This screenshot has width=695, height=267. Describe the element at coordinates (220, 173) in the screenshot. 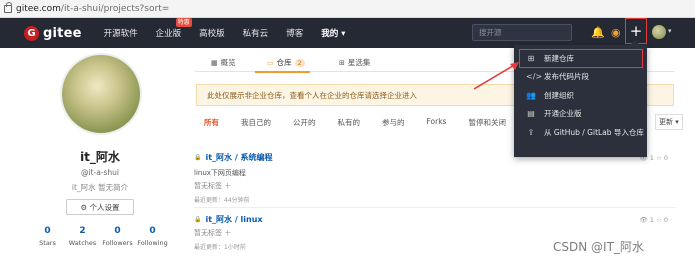

I see `repo-description: linux下网页编程` at that location.